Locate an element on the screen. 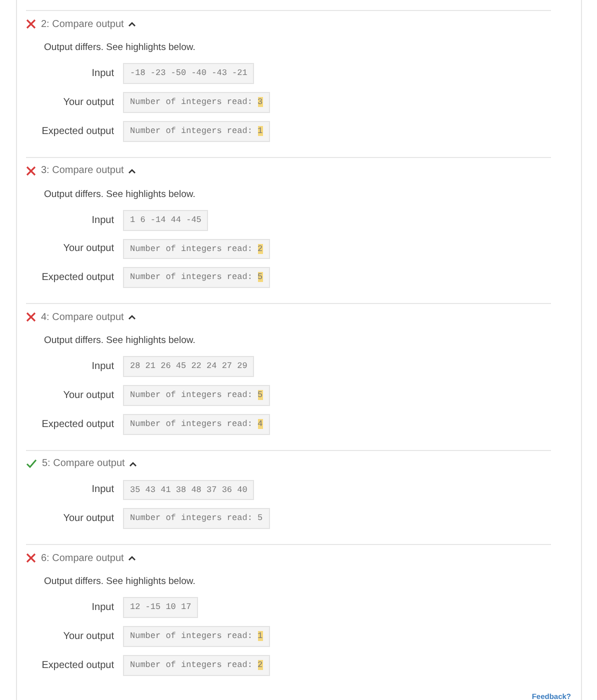  output-box: 28 21 26 45 22 24 27 29 is located at coordinates (188, 366).